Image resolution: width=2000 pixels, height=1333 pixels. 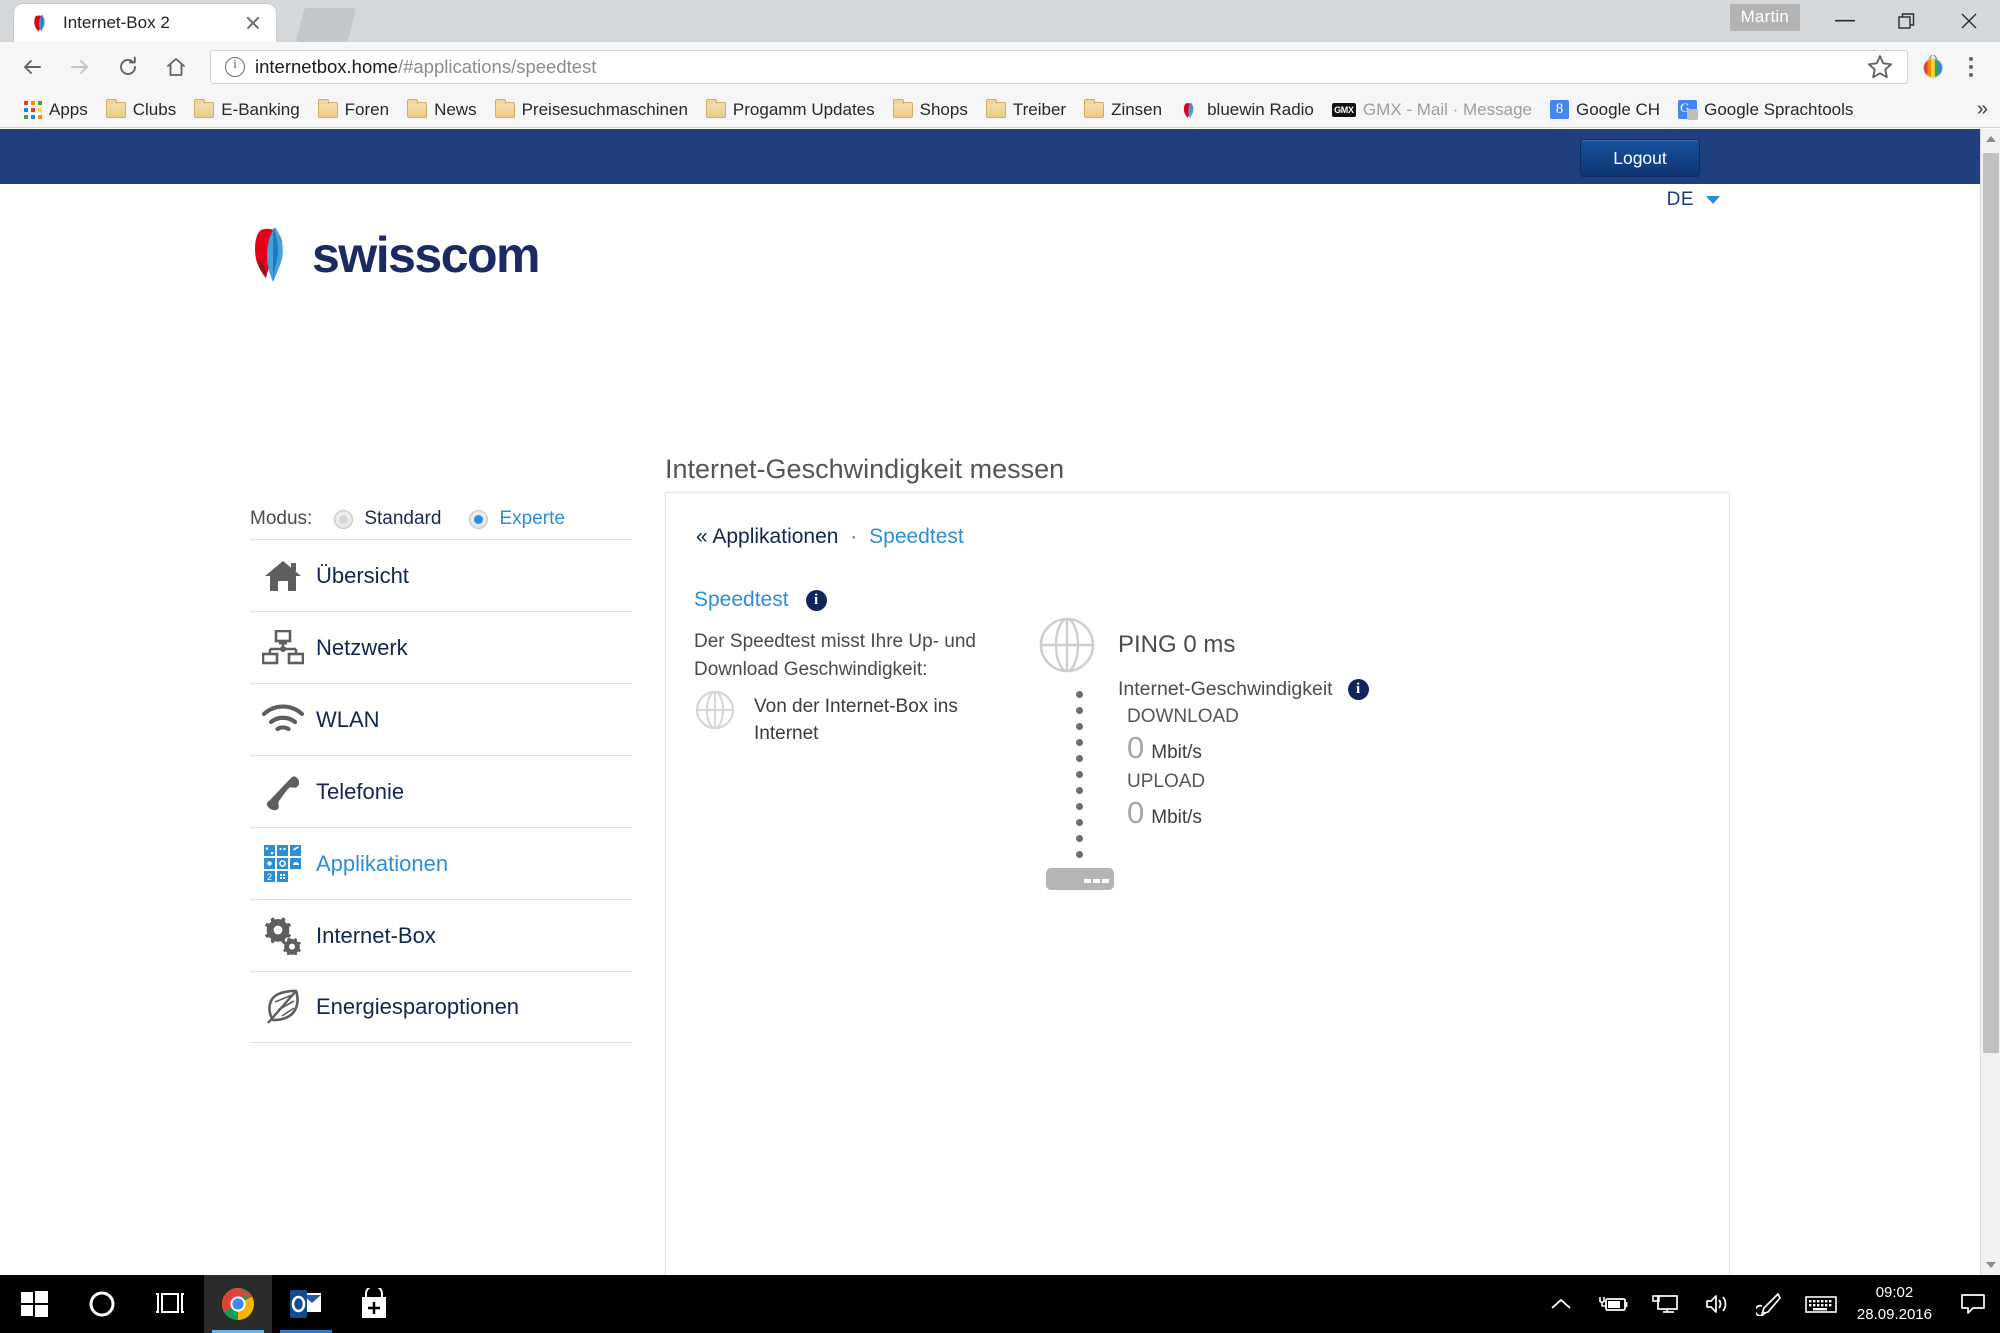 I want to click on download-label: DOWNLOAD, so click(x=1183, y=716).